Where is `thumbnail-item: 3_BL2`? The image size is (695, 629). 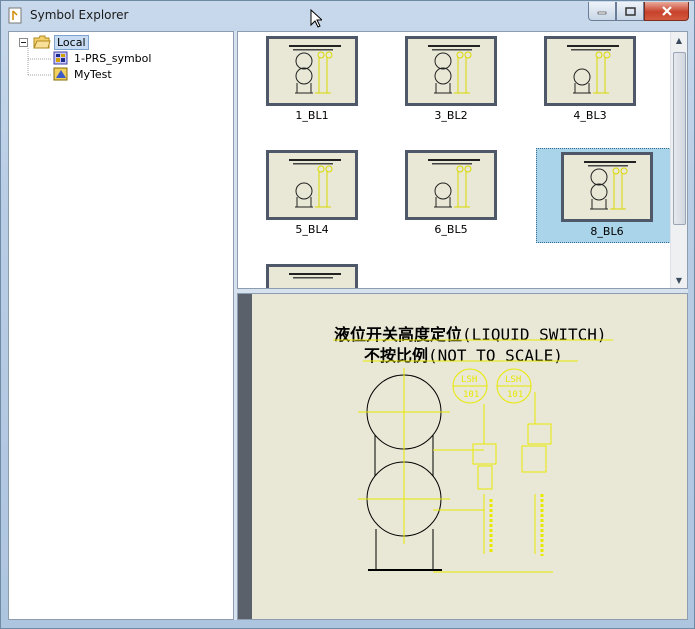 thumbnail-item: 3_BL2 is located at coordinates (469, 83).